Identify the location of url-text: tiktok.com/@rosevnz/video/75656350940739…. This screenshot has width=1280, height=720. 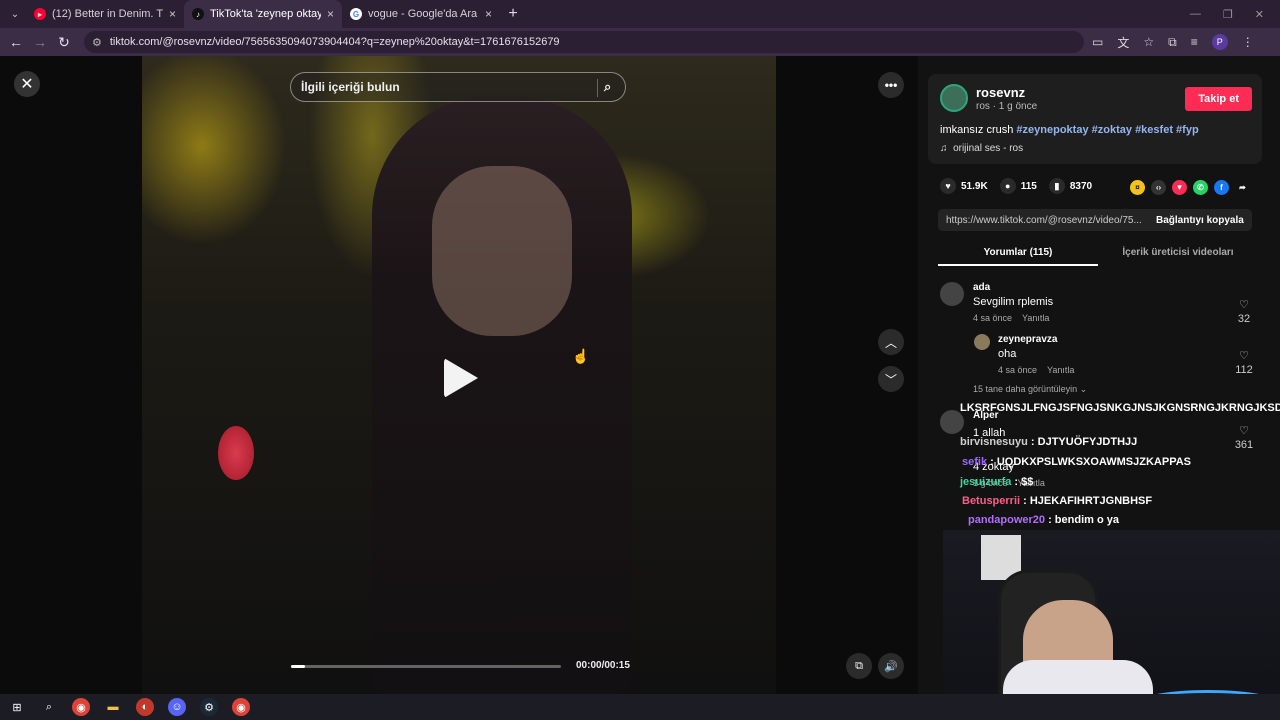
(334, 42).